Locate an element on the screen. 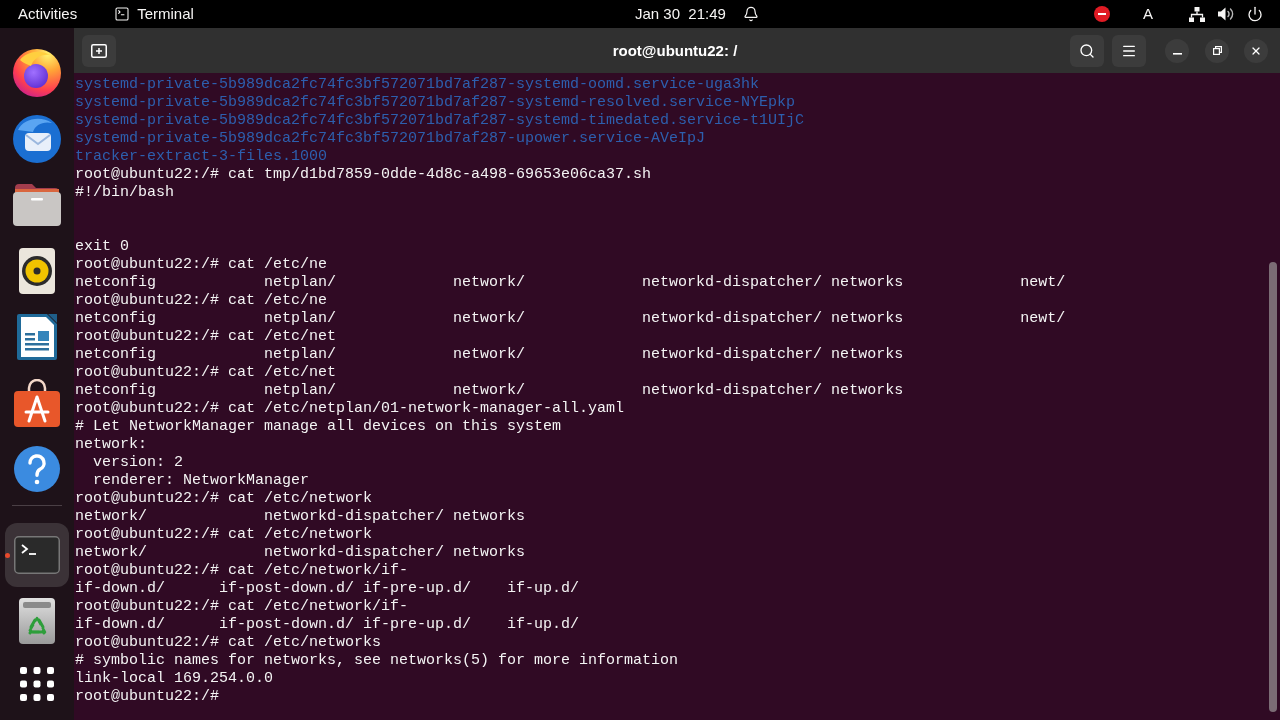 This screenshot has width=1280, height=720. minimize-icon is located at coordinates (1177, 53).